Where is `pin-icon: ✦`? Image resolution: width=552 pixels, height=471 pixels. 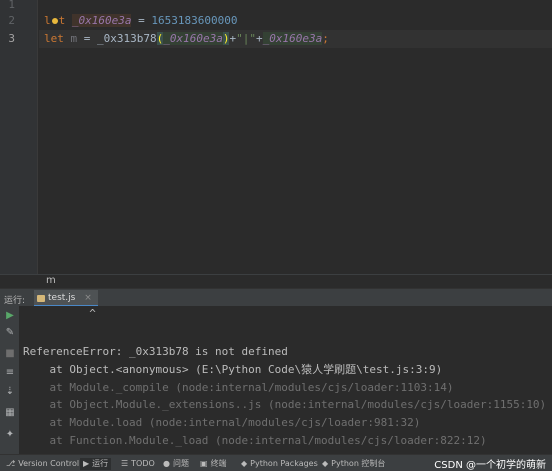 pin-icon: ✦ is located at coordinates (10, 435).